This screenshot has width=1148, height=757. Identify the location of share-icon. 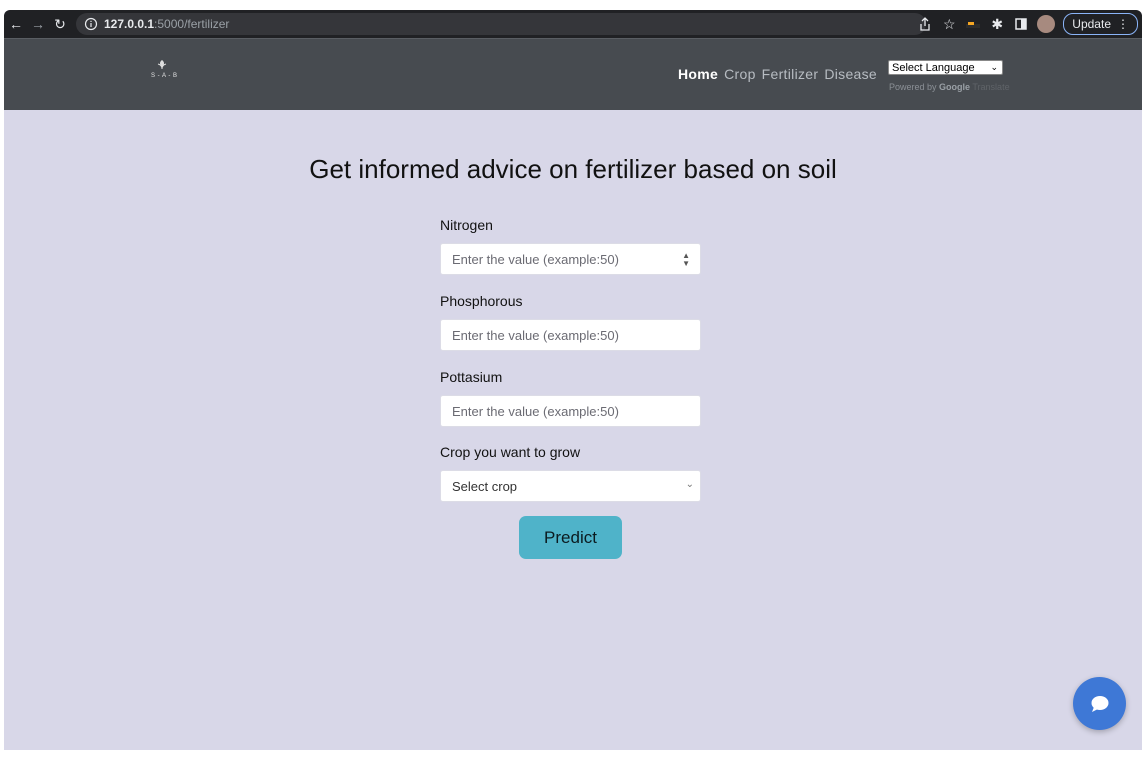
(925, 24).